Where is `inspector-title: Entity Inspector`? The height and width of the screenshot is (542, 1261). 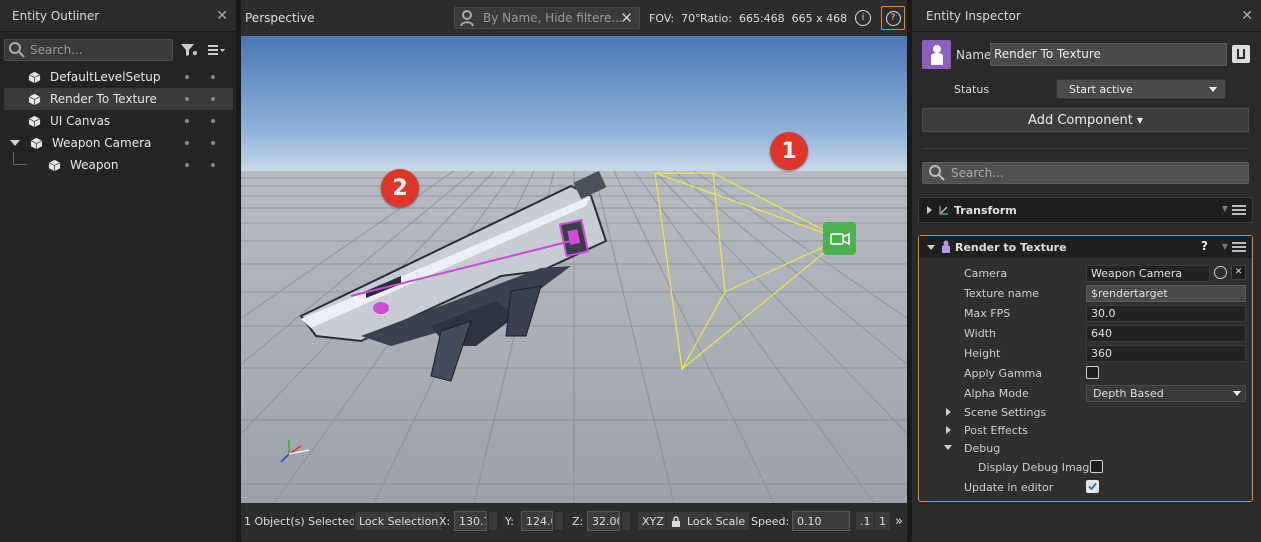 inspector-title: Entity Inspector is located at coordinates (973, 15).